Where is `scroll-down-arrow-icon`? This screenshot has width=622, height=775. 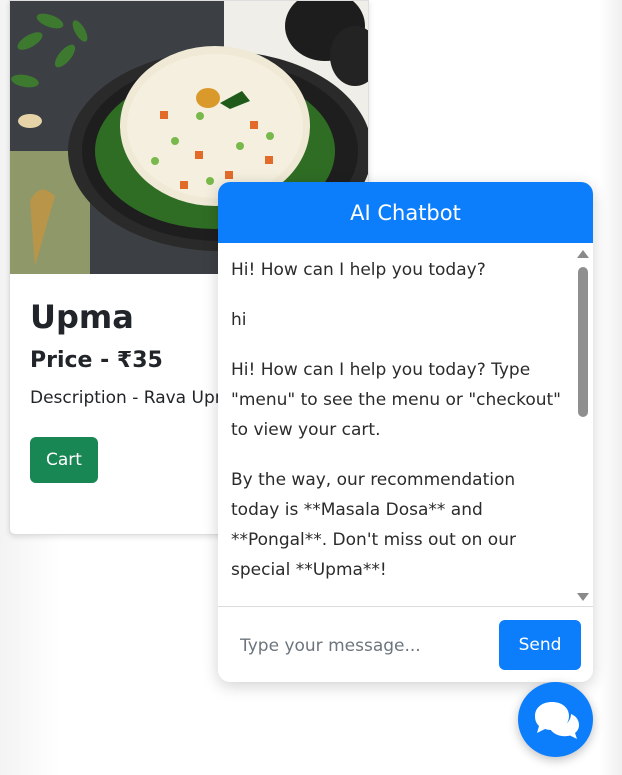 scroll-down-arrow-icon is located at coordinates (583, 597).